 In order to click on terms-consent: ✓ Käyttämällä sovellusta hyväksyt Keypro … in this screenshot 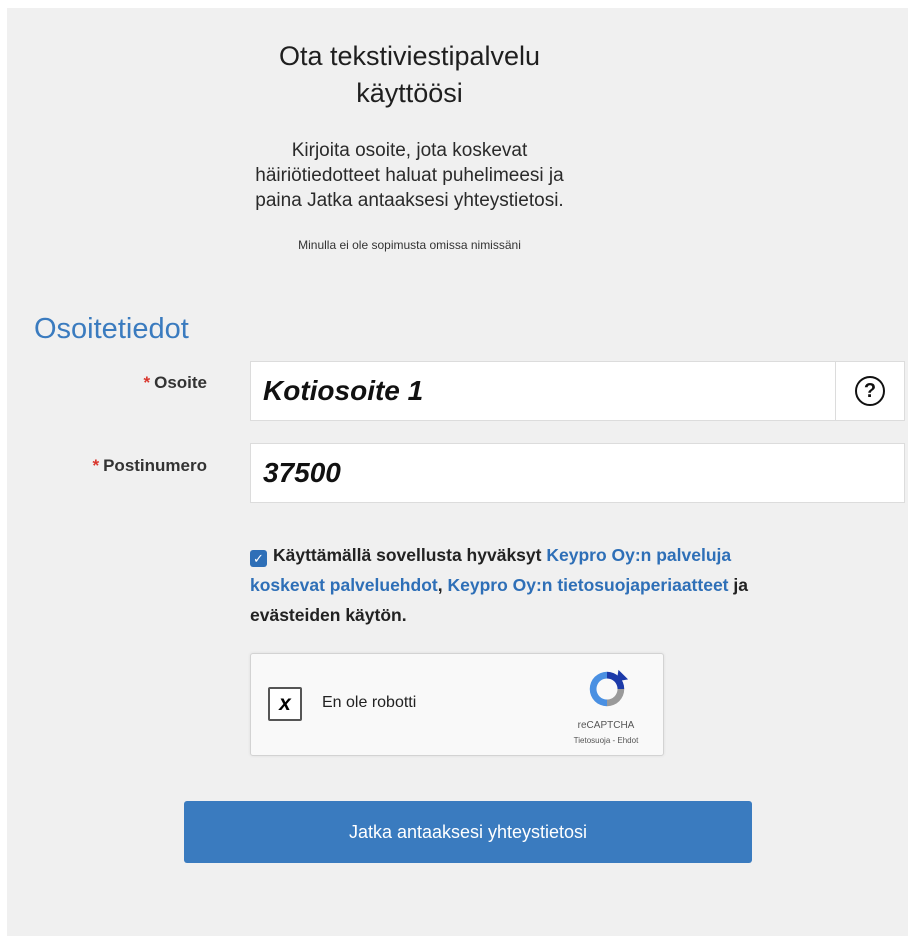, I will do `click(520, 585)`.